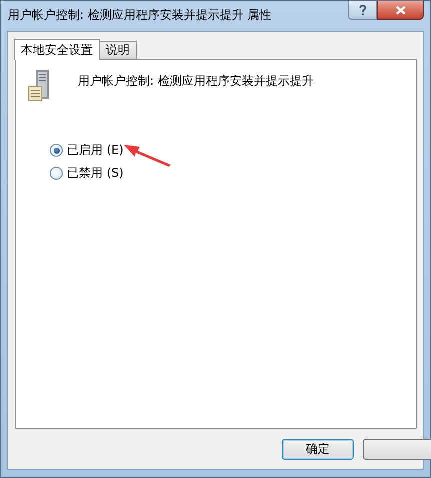  I want to click on ok-button: 确定, so click(318, 449).